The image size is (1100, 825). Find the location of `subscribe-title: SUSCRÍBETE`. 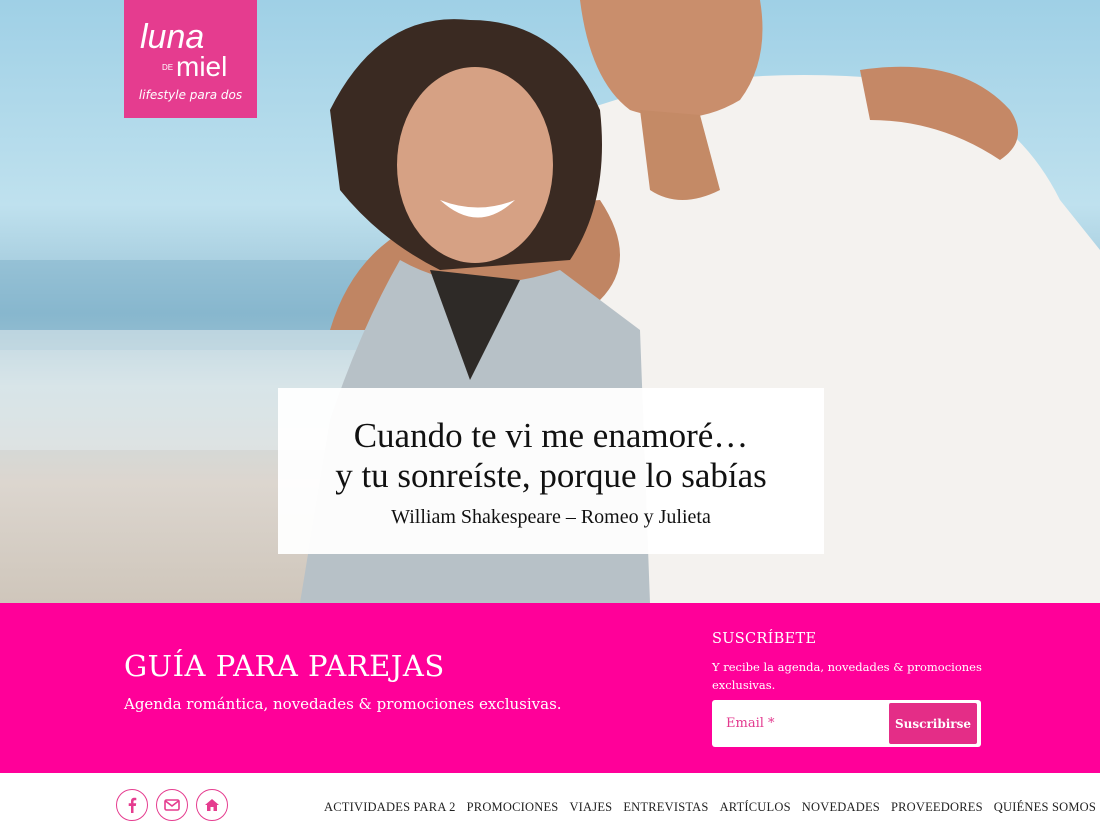

subscribe-title: SUSCRÍBETE is located at coordinates (764, 639).